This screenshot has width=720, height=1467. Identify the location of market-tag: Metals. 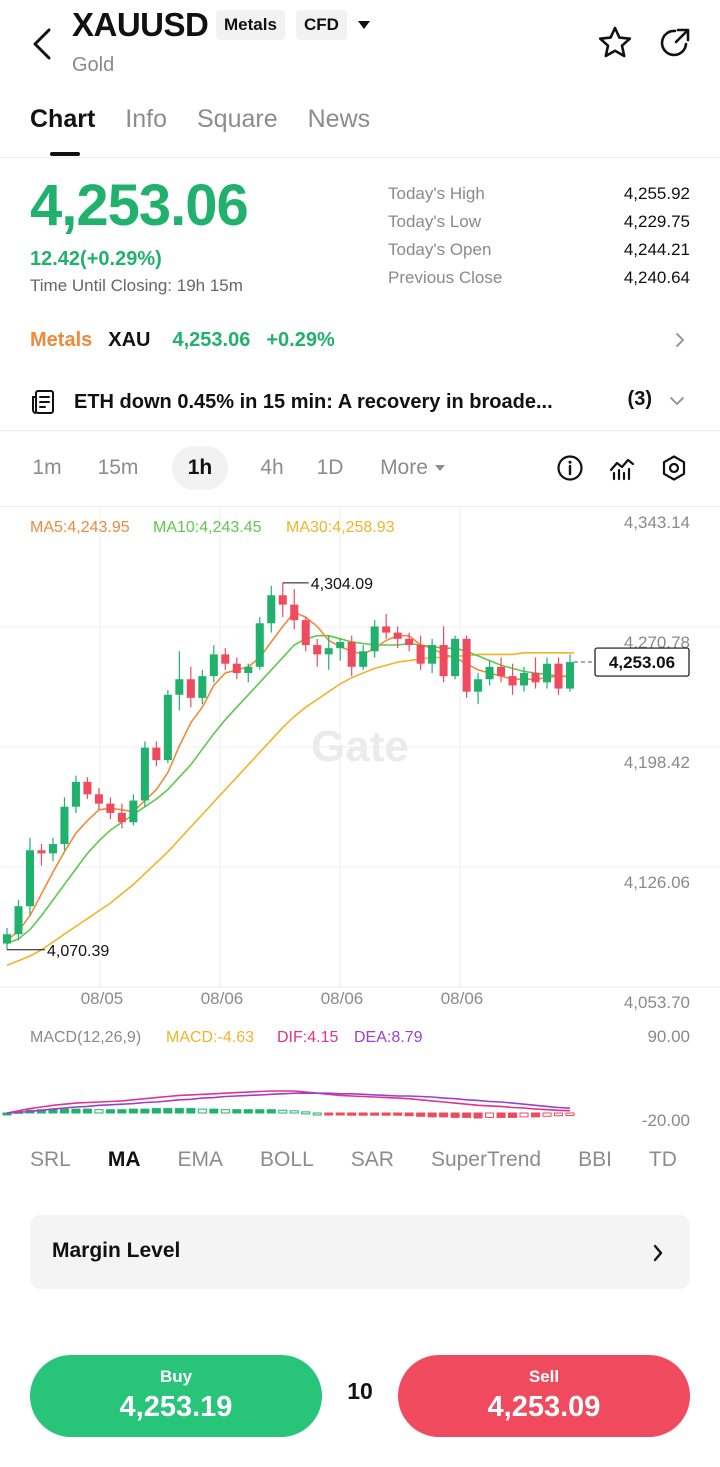
(250, 25).